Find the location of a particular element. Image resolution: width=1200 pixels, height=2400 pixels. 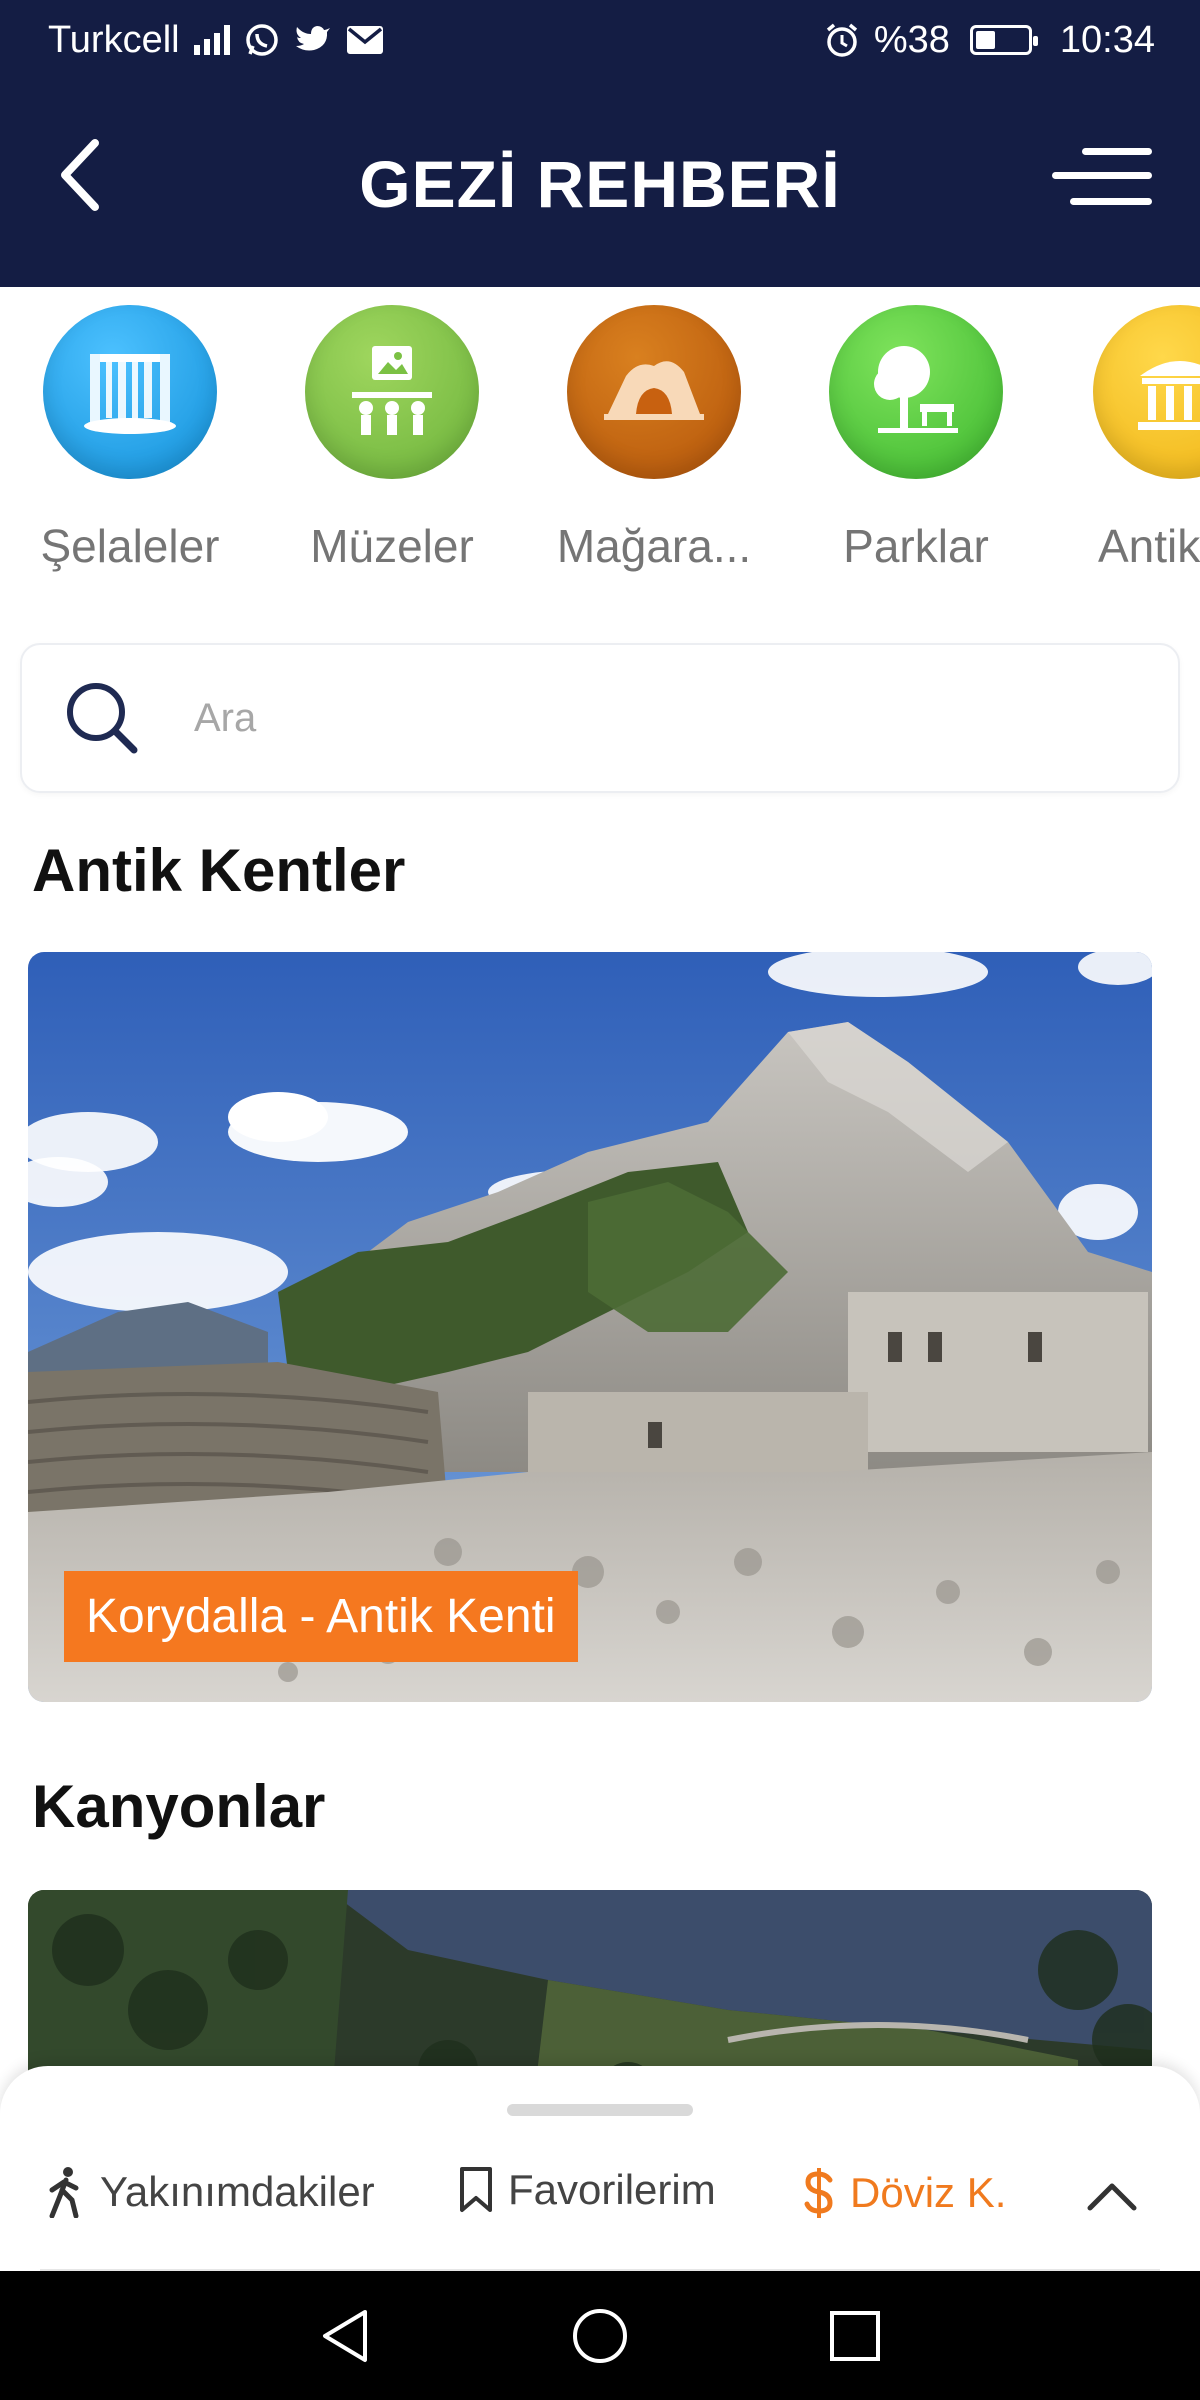

nav-label: Döviz K. is located at coordinates (928, 2192).